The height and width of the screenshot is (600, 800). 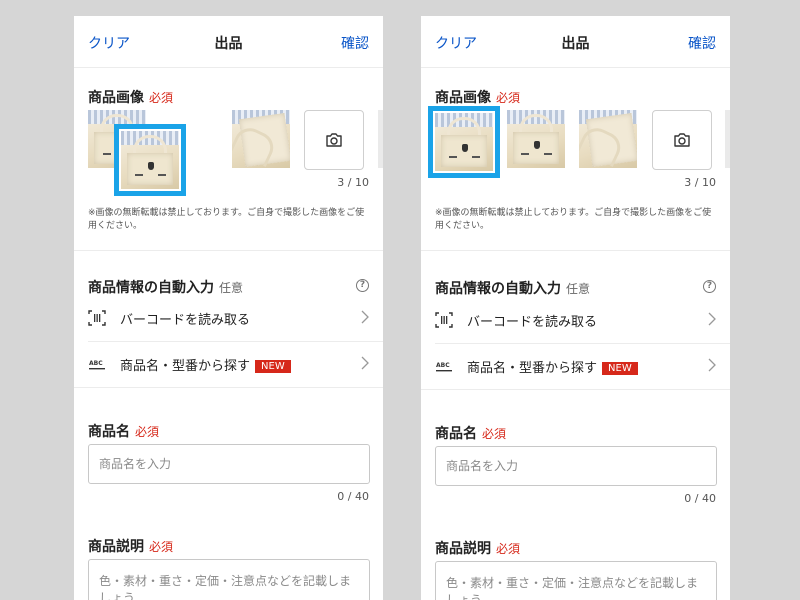 I want to click on dragged-photo, so click(x=150, y=160).